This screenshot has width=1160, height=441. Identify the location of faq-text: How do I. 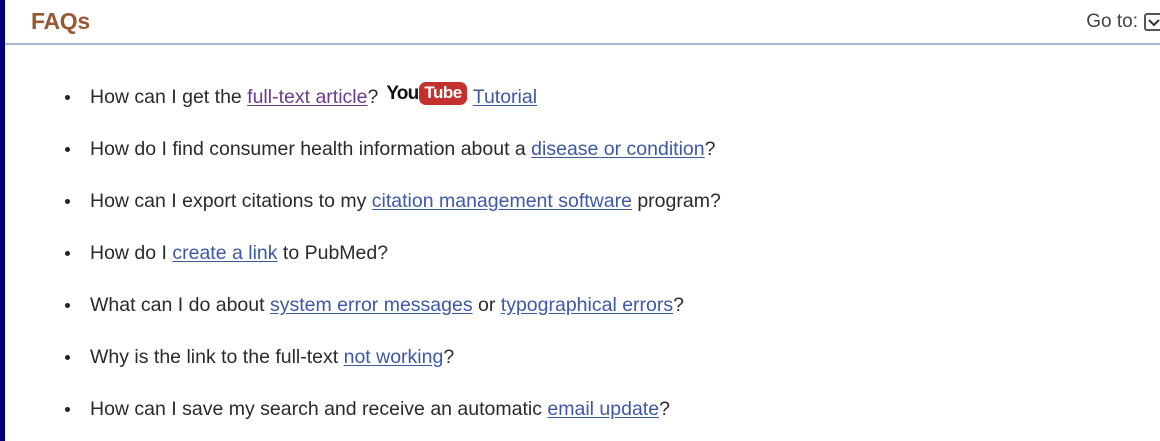
(131, 253).